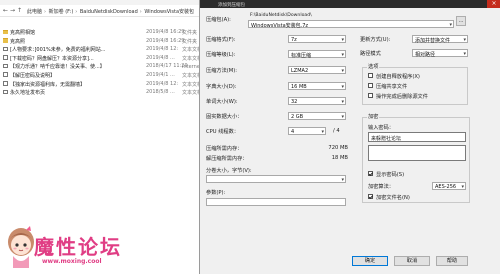 Image resolution: width=500 pixels, height=274 pixels. What do you see at coordinates (34, 12) in the screenshot?
I see `breadcrumb-item: 此电脑` at bounding box center [34, 12].